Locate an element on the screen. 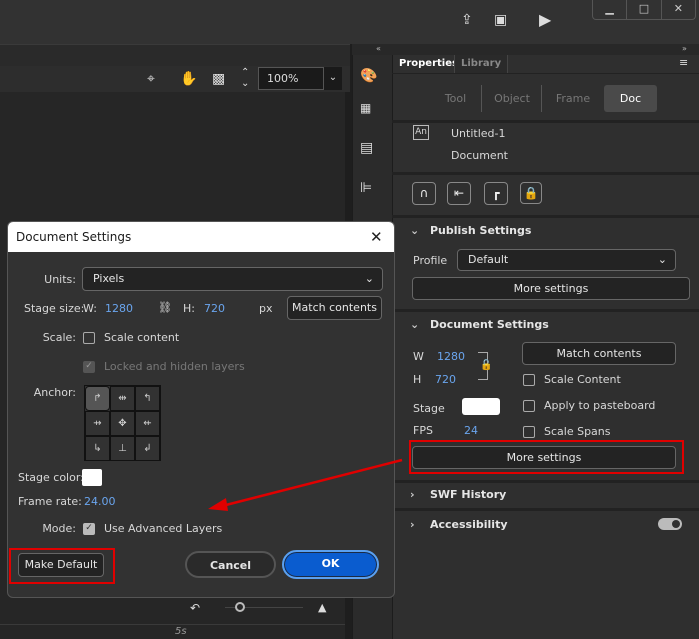 The height and width of the screenshot is (639, 699). zoom-dropdown: ⌄ is located at coordinates (333, 78).